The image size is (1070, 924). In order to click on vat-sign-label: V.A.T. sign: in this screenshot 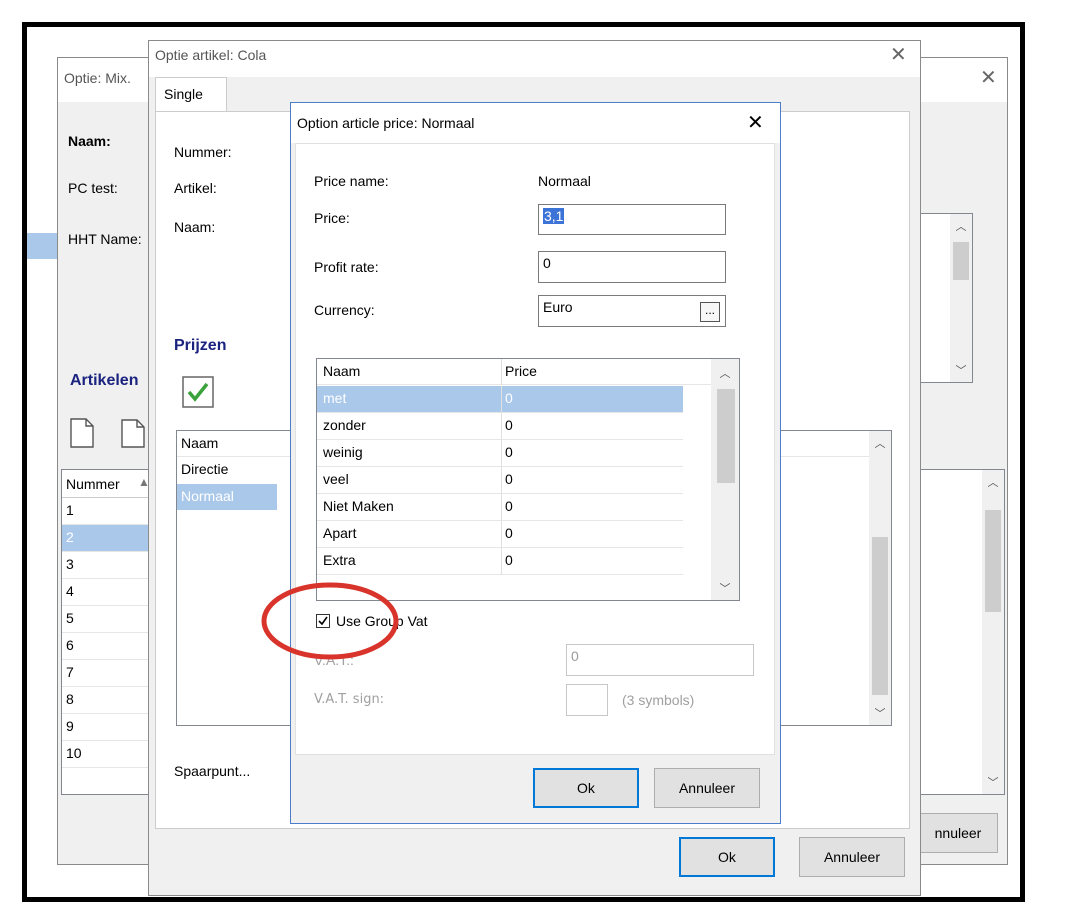, I will do `click(349, 699)`.